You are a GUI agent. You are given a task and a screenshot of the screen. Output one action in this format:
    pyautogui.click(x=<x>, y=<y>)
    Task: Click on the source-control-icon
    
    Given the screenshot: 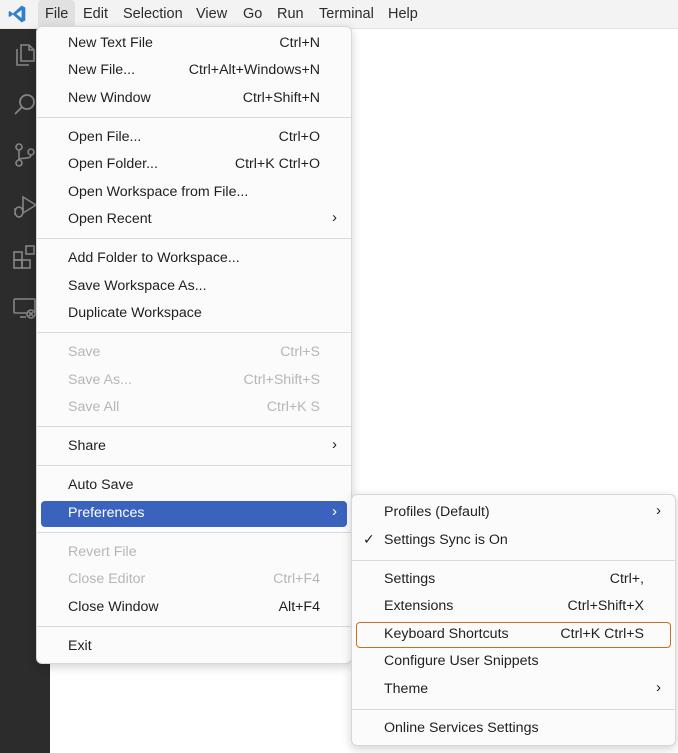 What is the action you would take?
    pyautogui.click(x=25, y=155)
    